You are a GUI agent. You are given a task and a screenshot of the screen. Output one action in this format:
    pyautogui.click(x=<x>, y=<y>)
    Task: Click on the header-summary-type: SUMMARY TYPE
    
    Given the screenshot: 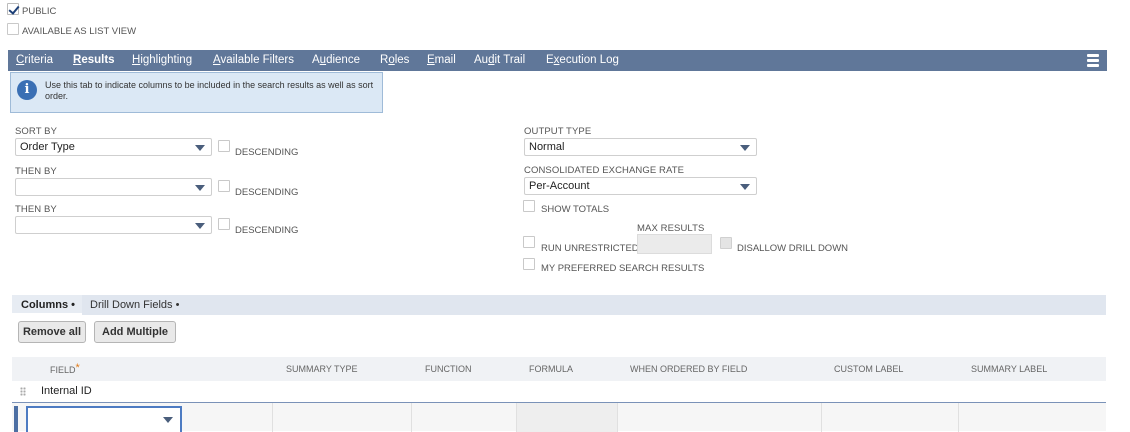 What is the action you would take?
    pyautogui.click(x=322, y=369)
    